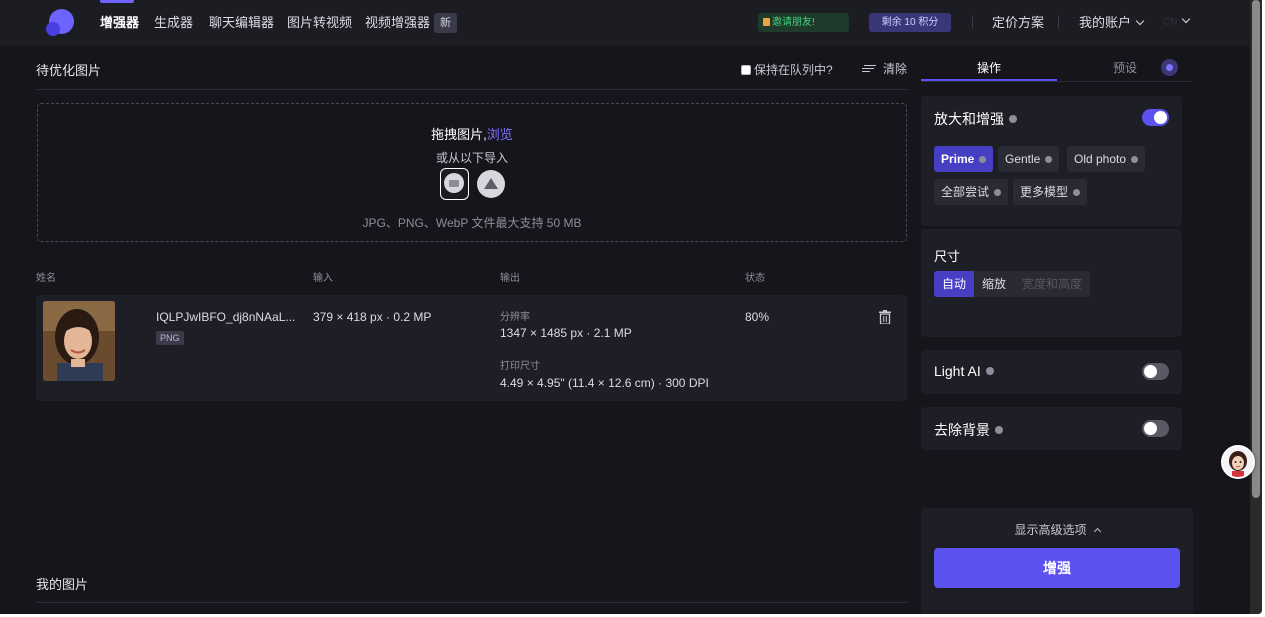 This screenshot has height=617, width=1265. I want to click on light-ai-label: Light AI, so click(957, 371).